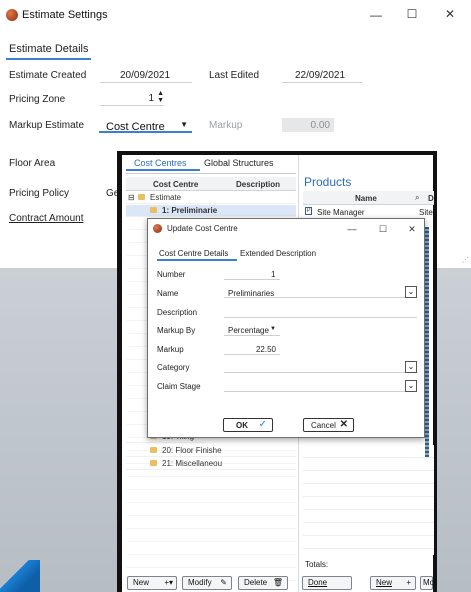 This screenshot has height=592, width=471. Describe the element at coordinates (277, 582) in the screenshot. I see `trash-icon: 🗑` at that location.